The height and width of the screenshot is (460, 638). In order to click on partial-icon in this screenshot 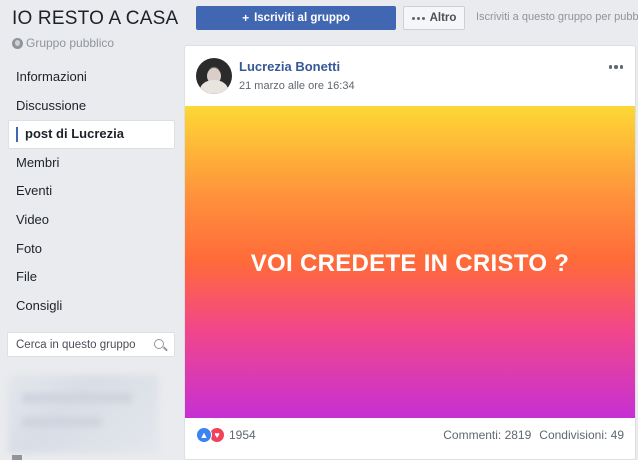, I will do `click(17, 457)`.